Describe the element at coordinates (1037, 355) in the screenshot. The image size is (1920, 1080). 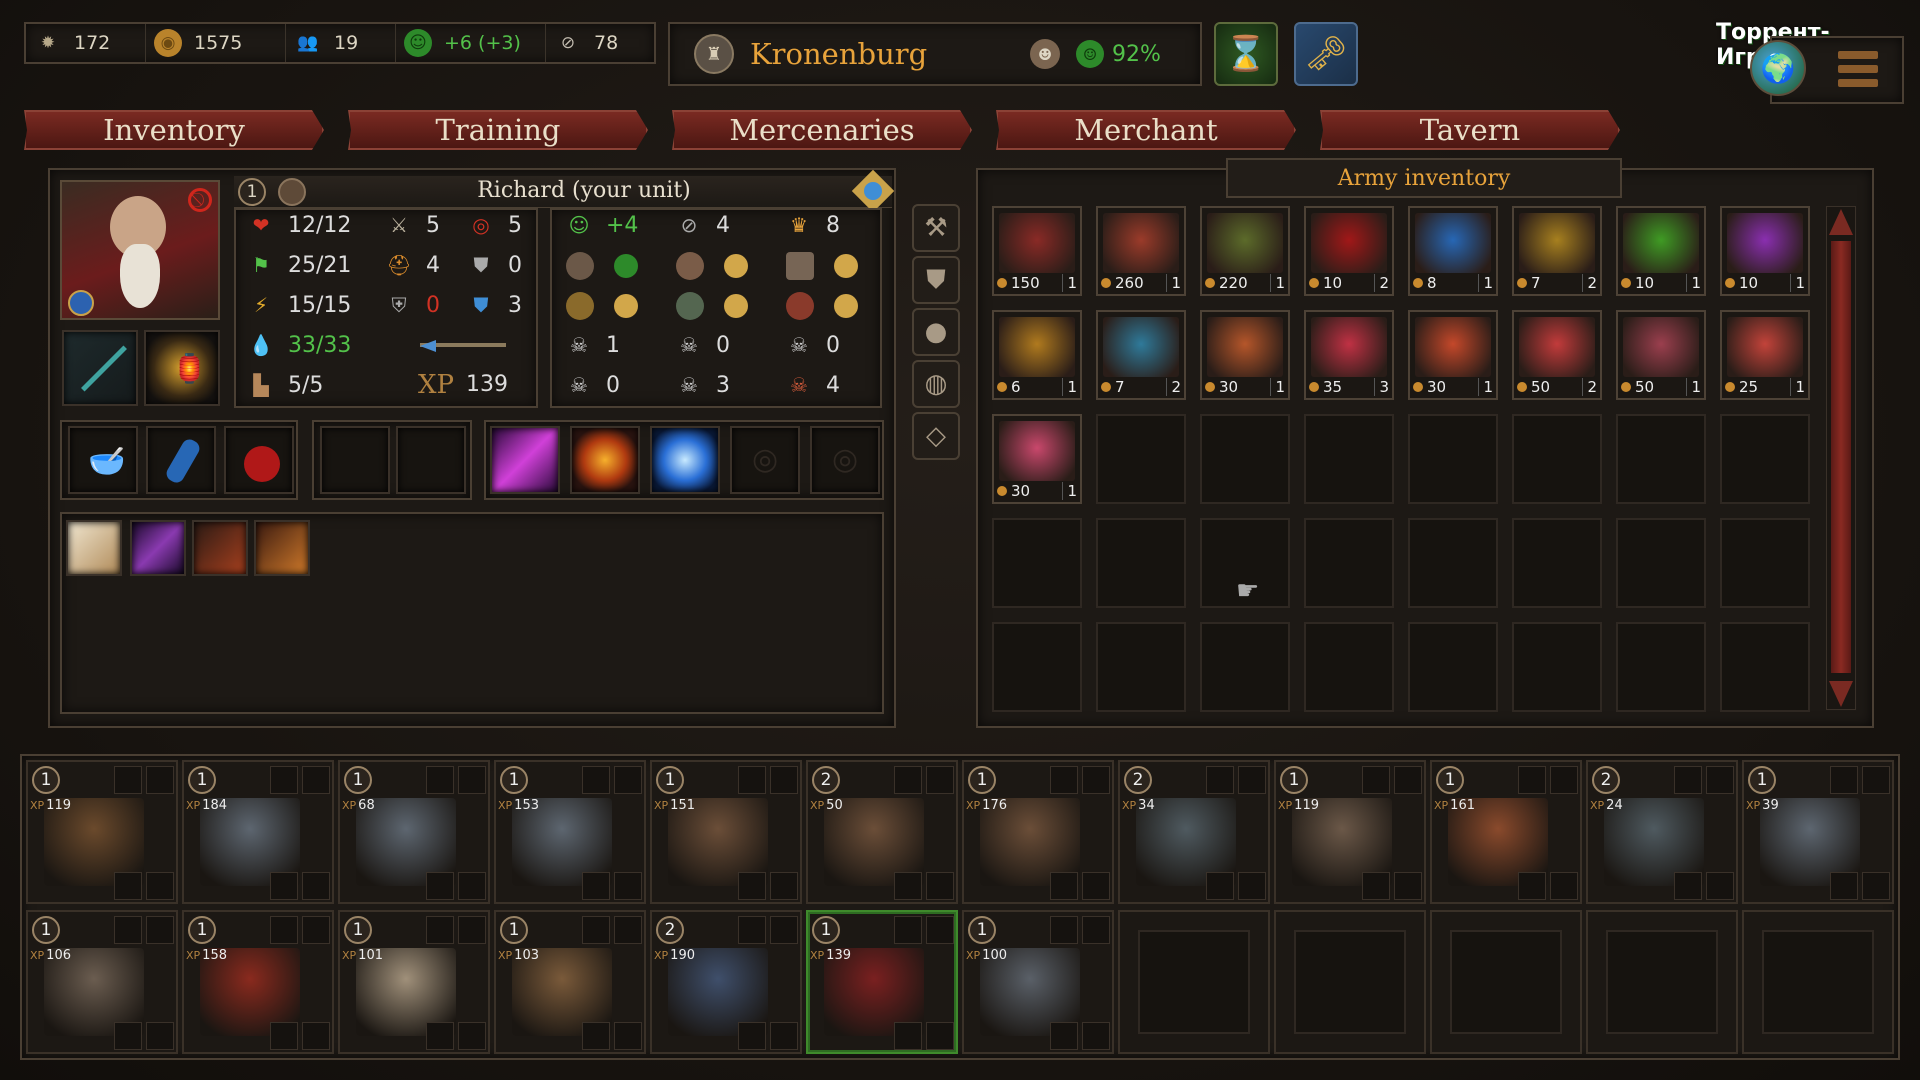
I see `inventory-item-honey-pot: 61` at that location.